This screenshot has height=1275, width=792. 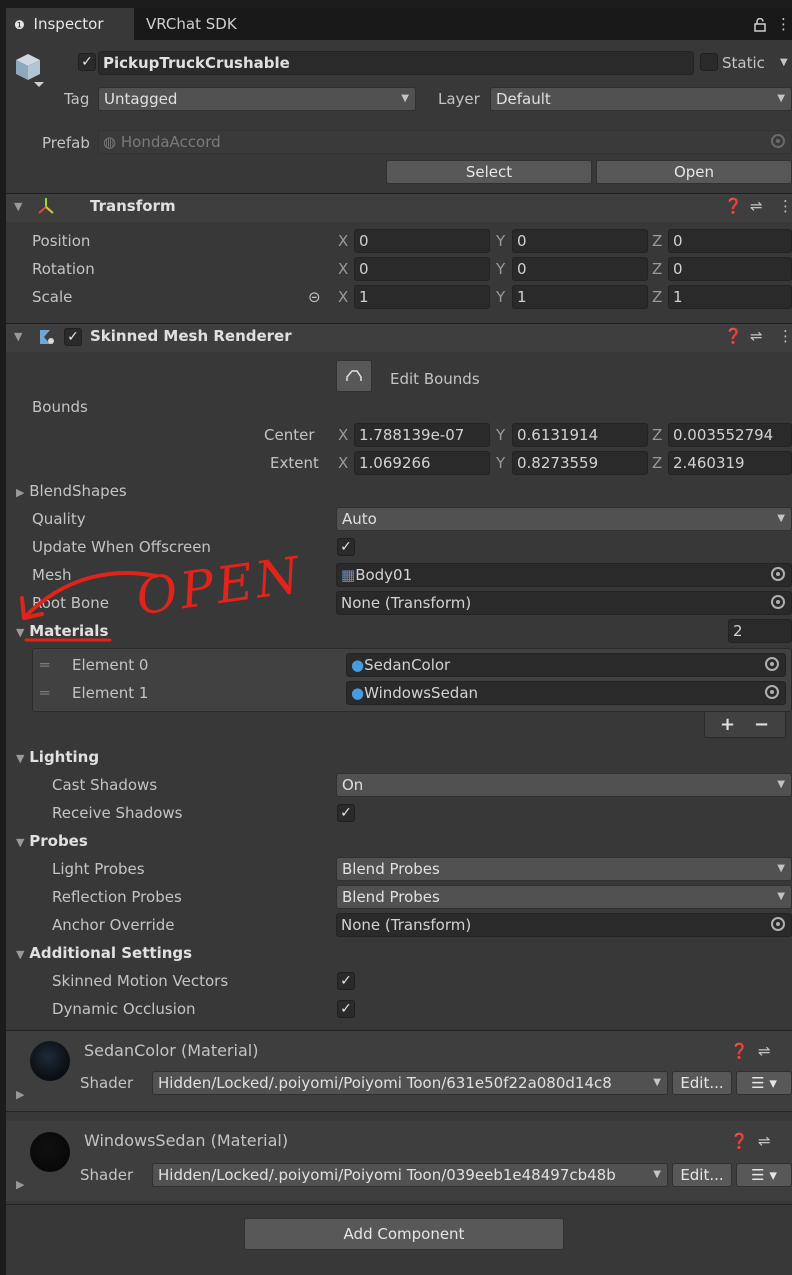 I want to click on menu-dots-icon: ⋮, so click(x=783, y=24).